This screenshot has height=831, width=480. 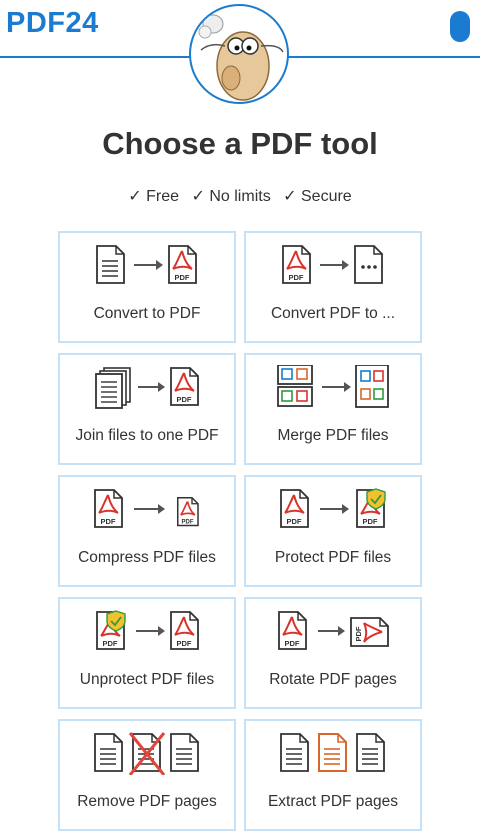 I want to click on mascot-logo, so click(x=239, y=54).